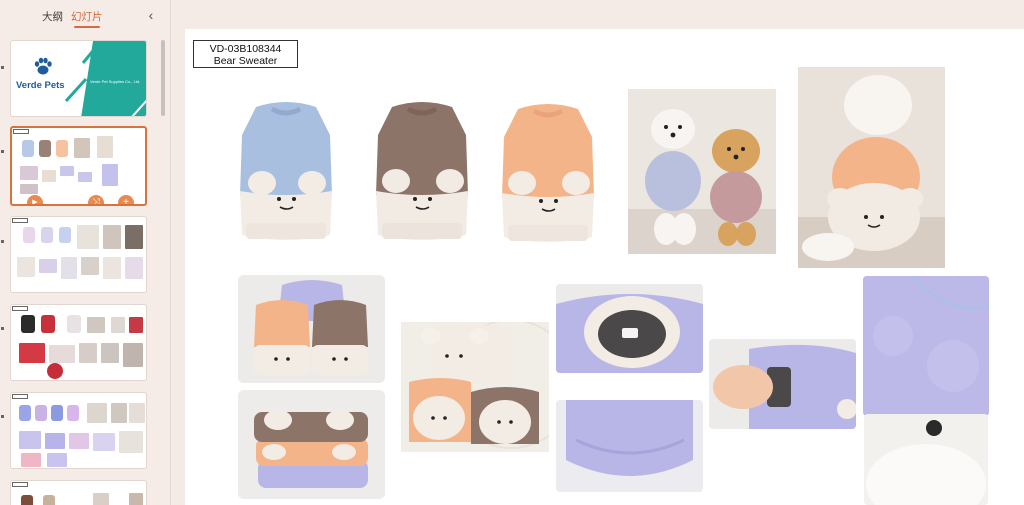 Image resolution: width=1024 pixels, height=505 pixels. Describe the element at coordinates (96, 199) in the screenshot. I see `shuffle-icon: ⤨` at that location.